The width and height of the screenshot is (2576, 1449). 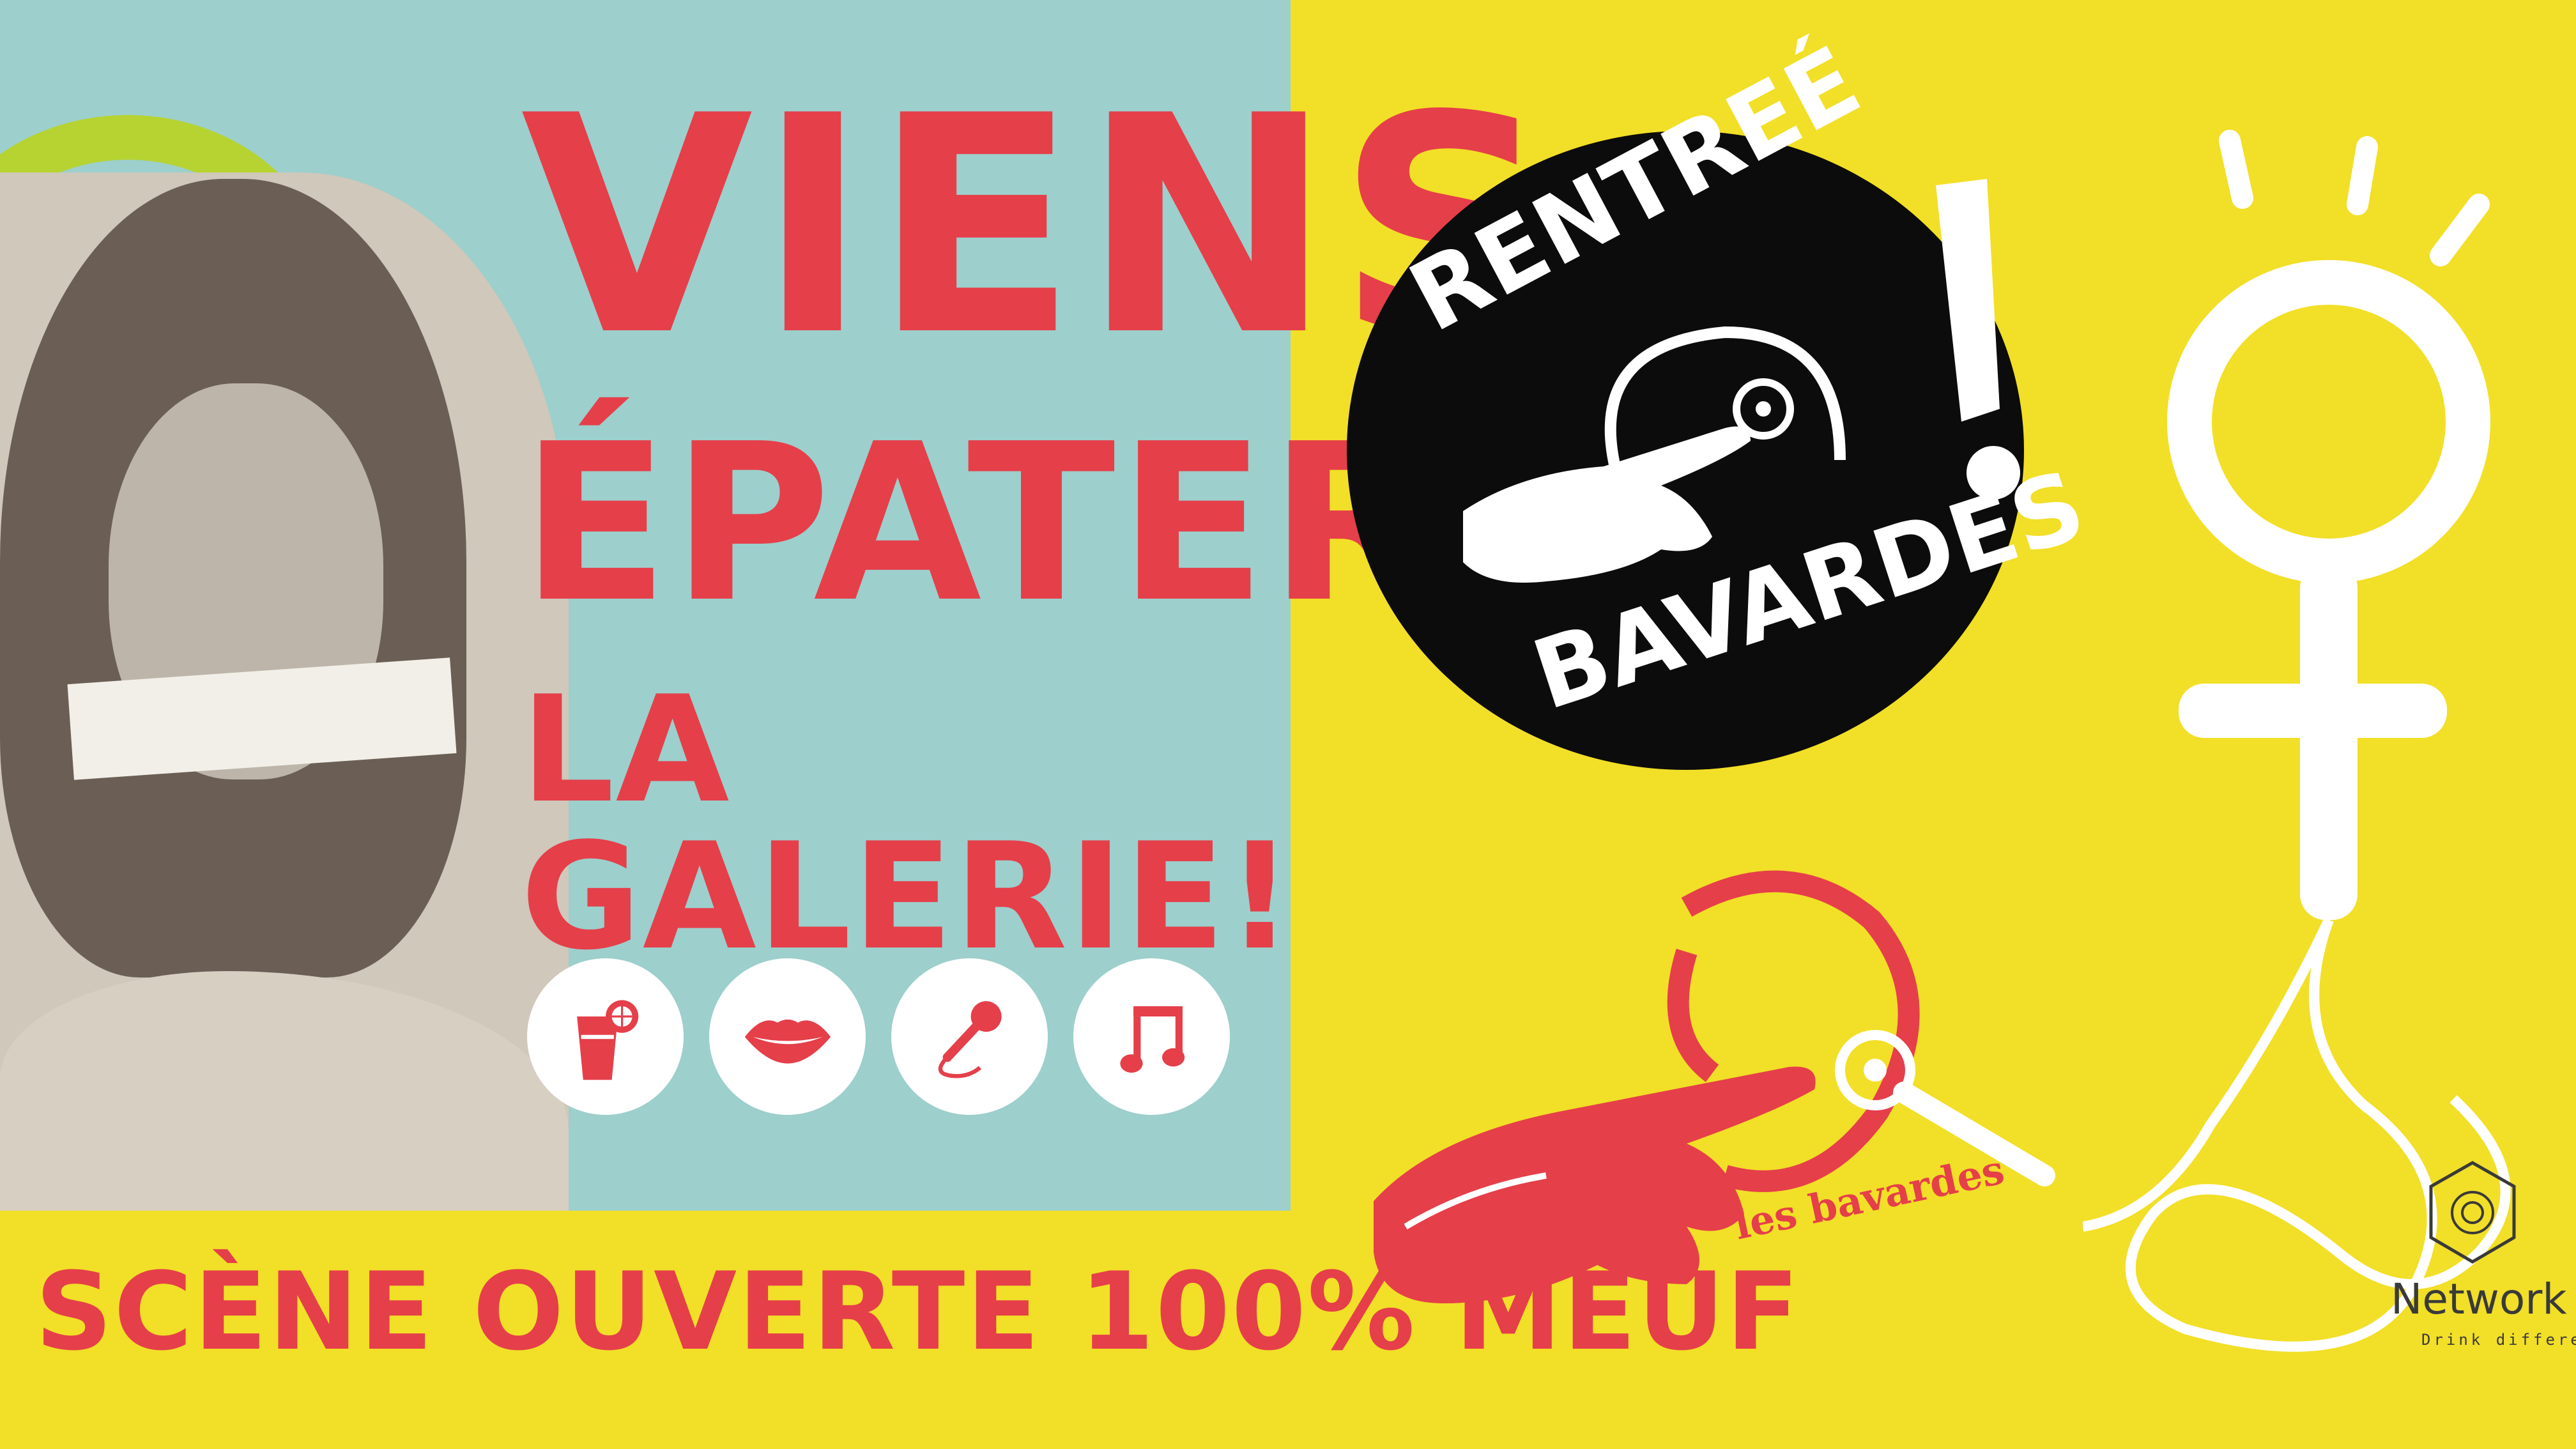 What do you see at coordinates (284, 1091) in the screenshot?
I see `portrait-shoulders` at bounding box center [284, 1091].